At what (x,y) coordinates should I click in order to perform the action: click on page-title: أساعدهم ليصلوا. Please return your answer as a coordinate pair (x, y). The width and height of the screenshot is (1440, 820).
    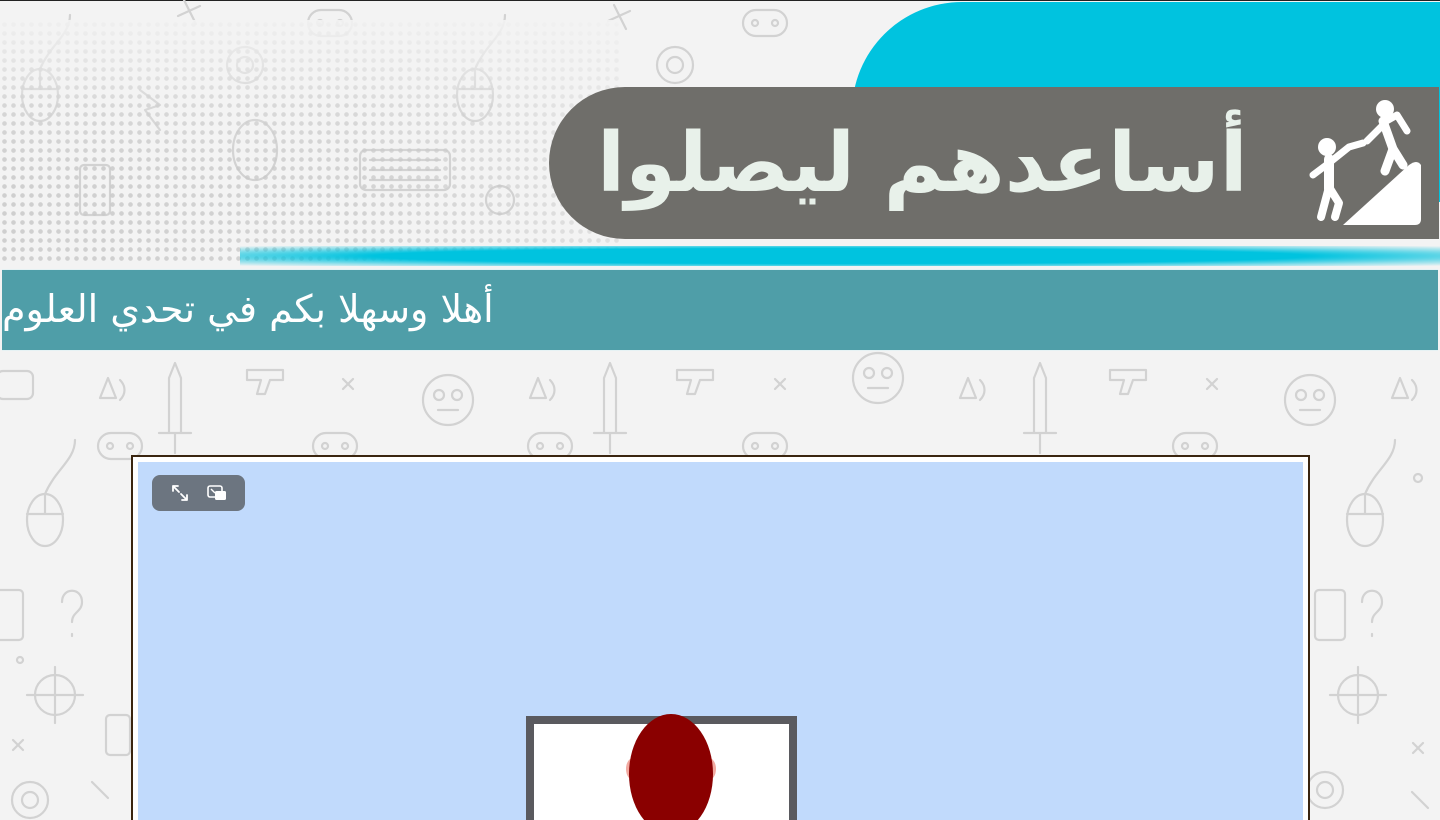
    Looking at the image, I should click on (922, 163).